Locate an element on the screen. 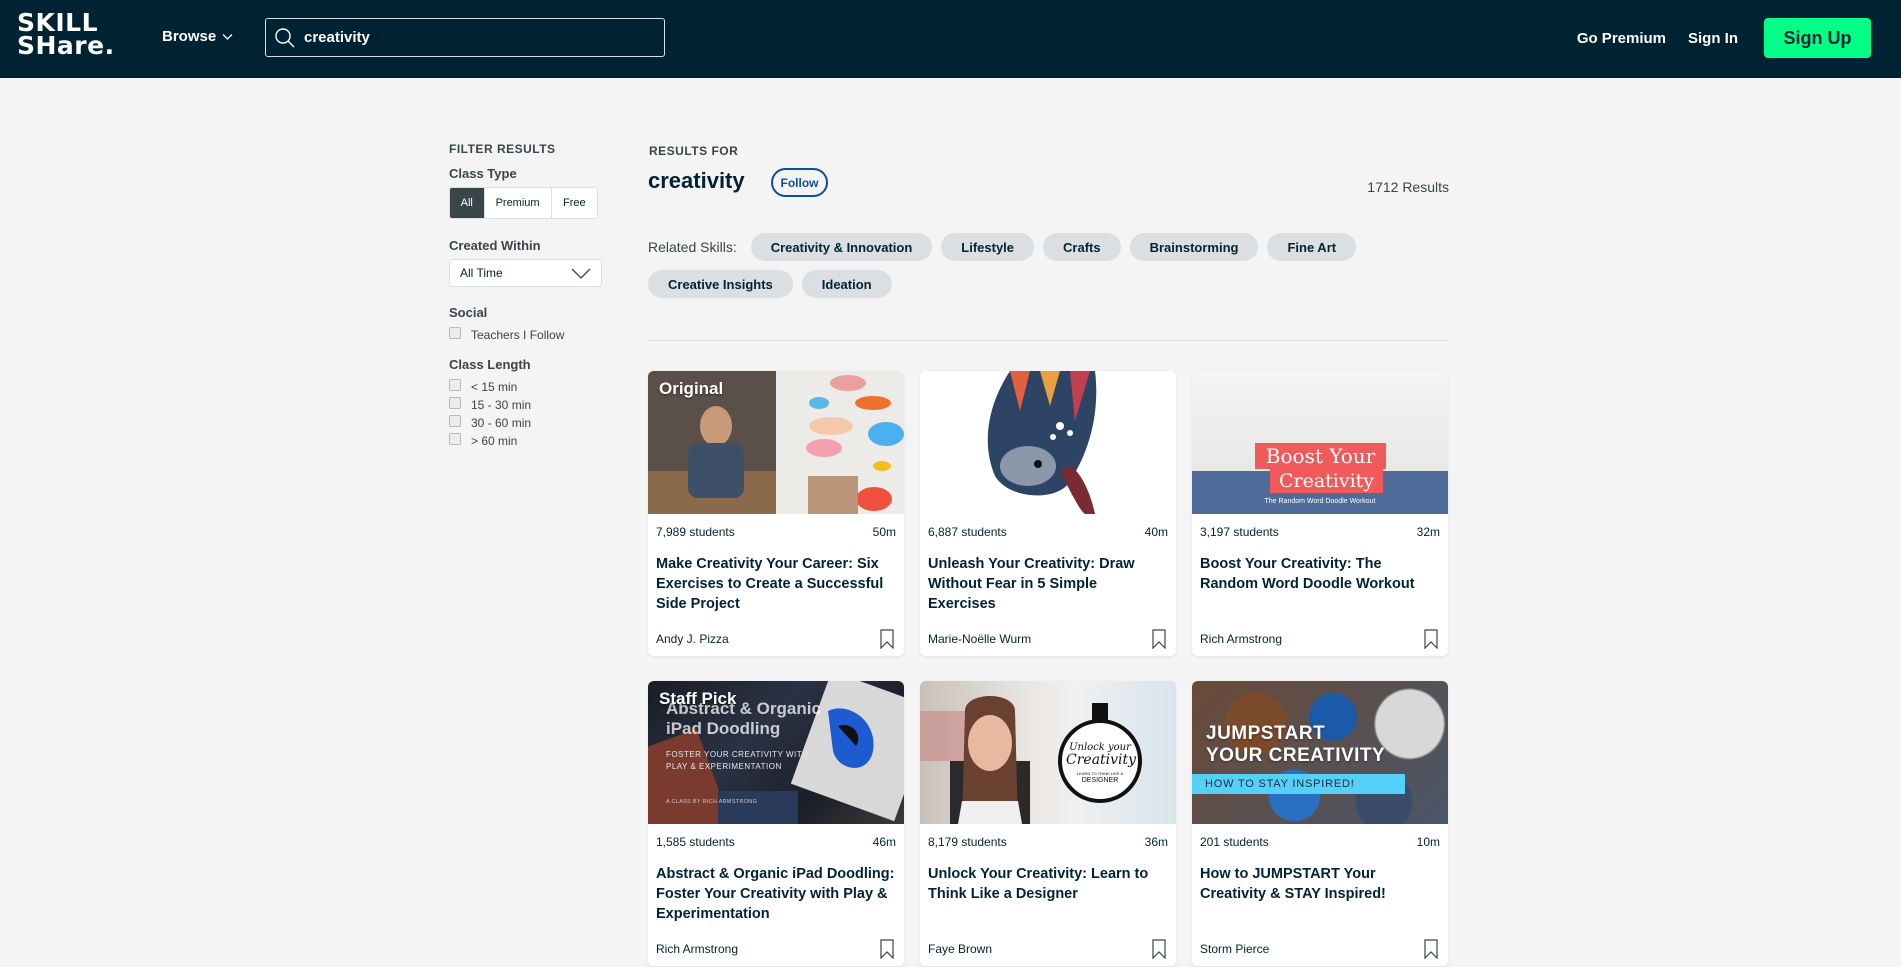 The height and width of the screenshot is (967, 1901). sign-in-link: Sign In is located at coordinates (1713, 38).